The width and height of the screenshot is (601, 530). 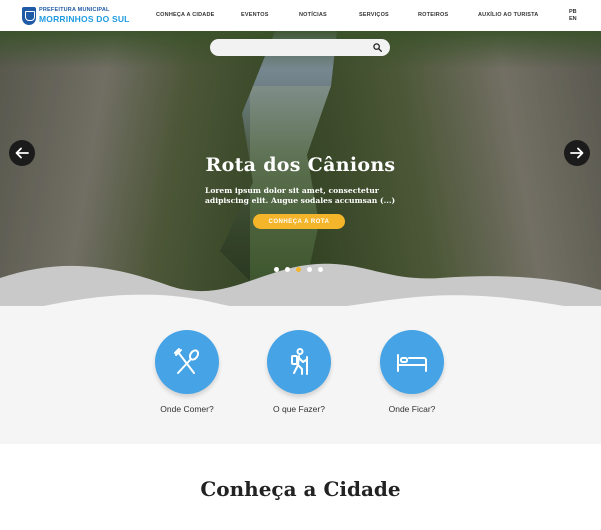 I want to click on nav-noticias: NOTÍCIAS, so click(x=313, y=15).